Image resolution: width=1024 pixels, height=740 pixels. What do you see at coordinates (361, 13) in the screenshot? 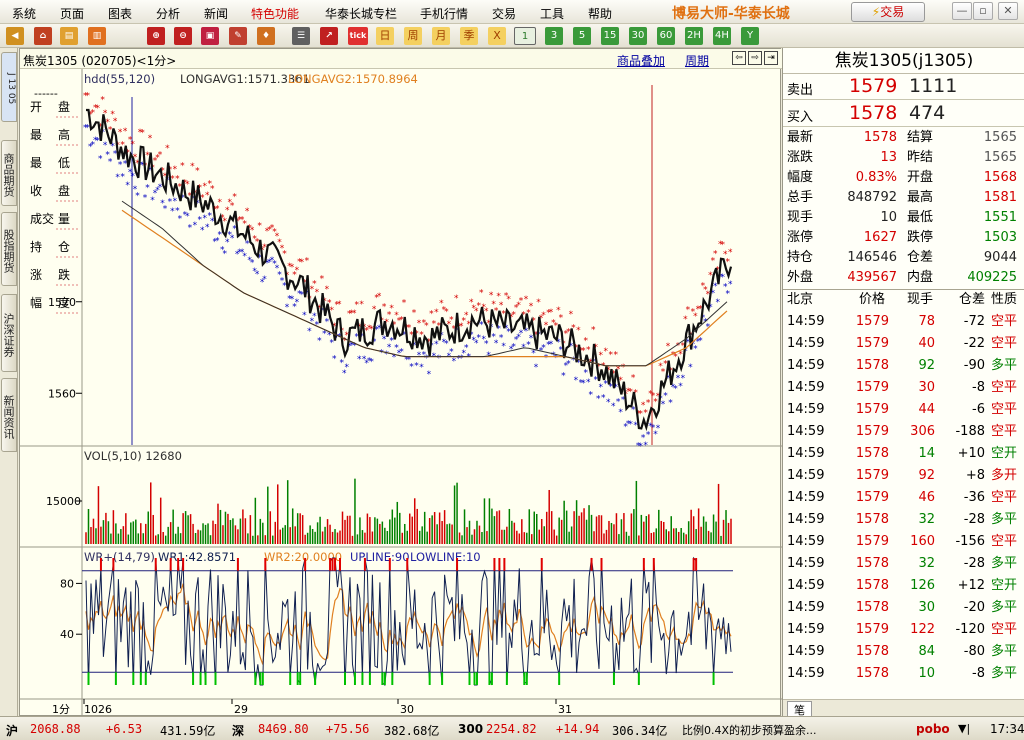
I see `menu-item: 华泰长城专栏` at bounding box center [361, 13].